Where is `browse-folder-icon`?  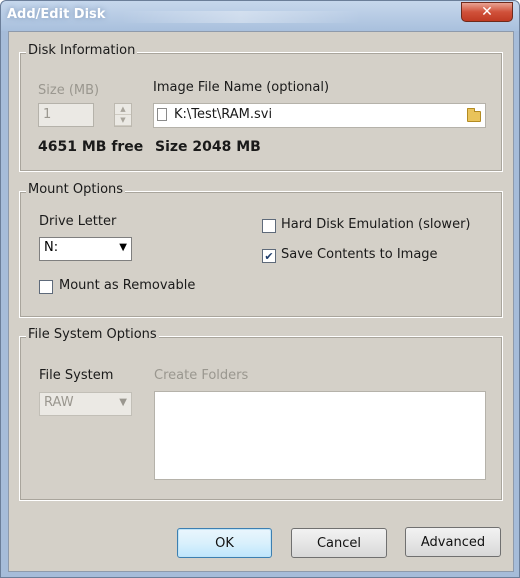 browse-folder-icon is located at coordinates (474, 115).